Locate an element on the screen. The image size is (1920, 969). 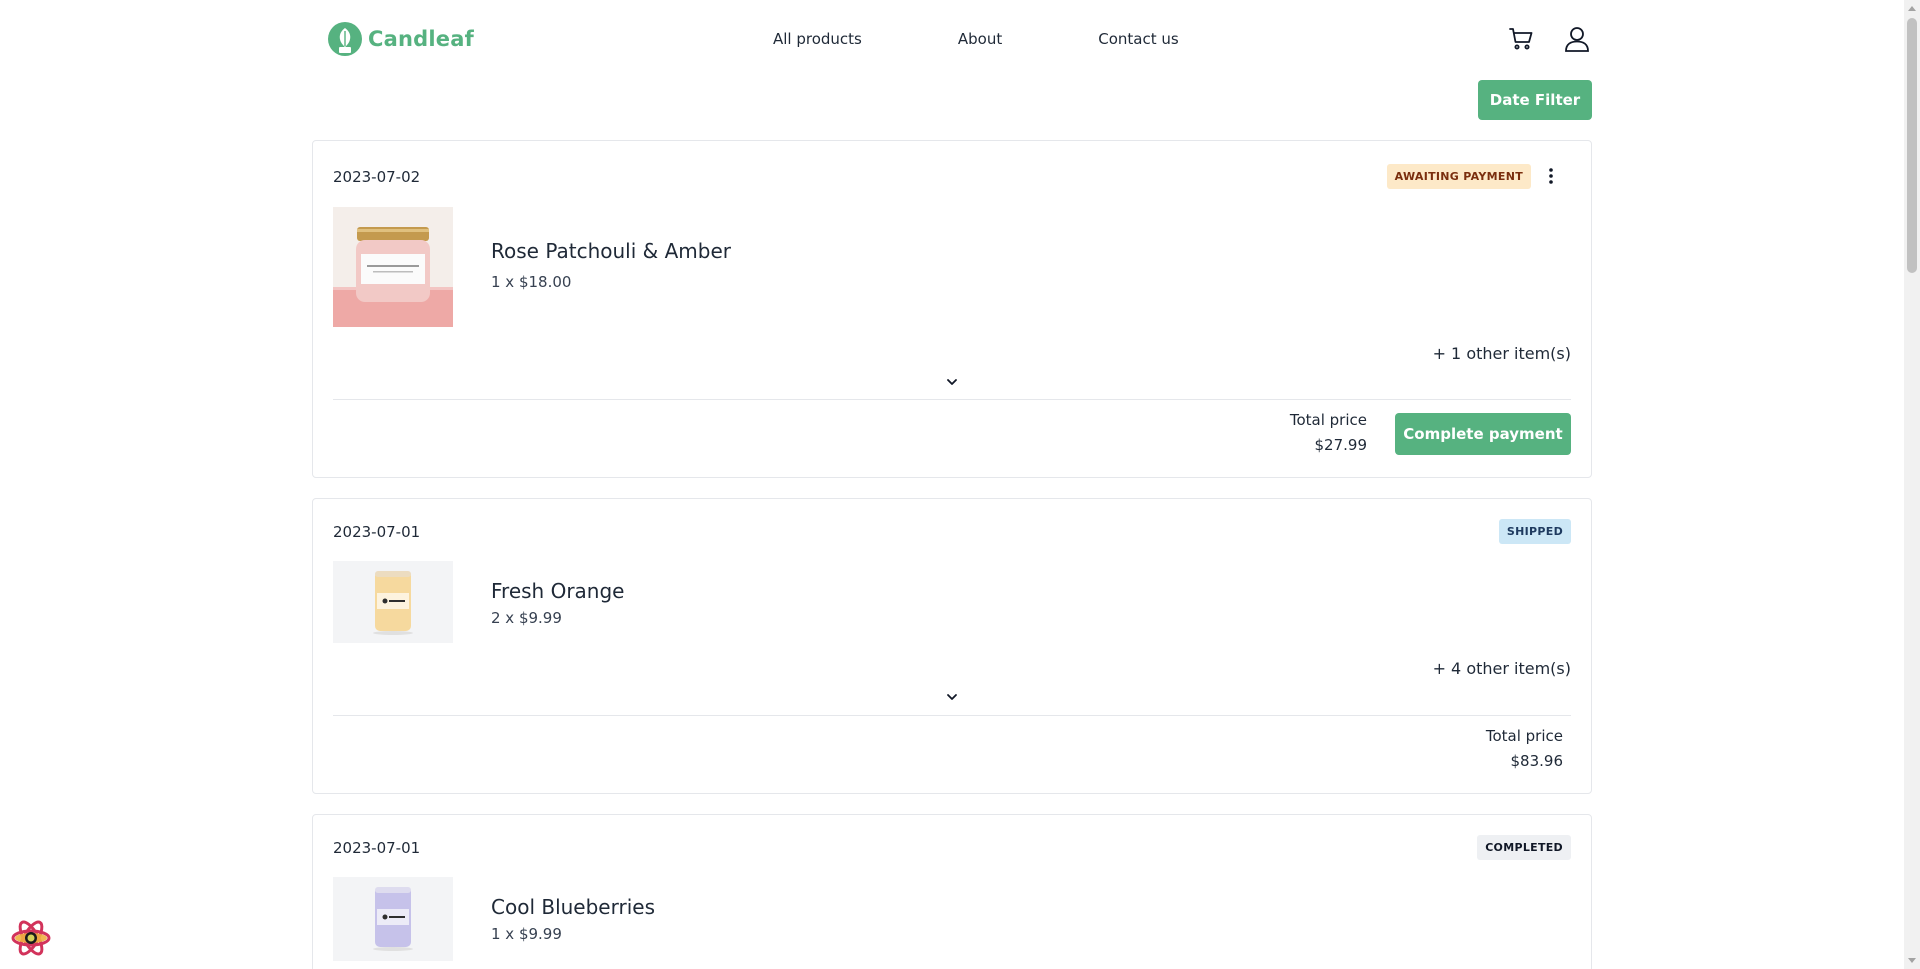
other-items-count: + 4 other item(s) is located at coordinates (1501, 668).